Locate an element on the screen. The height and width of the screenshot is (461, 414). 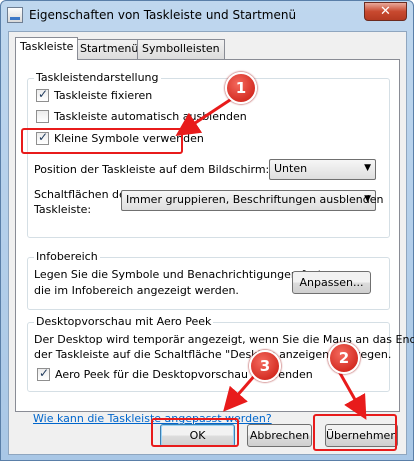
tab-startmenue: Startmenü is located at coordinates (109, 49).